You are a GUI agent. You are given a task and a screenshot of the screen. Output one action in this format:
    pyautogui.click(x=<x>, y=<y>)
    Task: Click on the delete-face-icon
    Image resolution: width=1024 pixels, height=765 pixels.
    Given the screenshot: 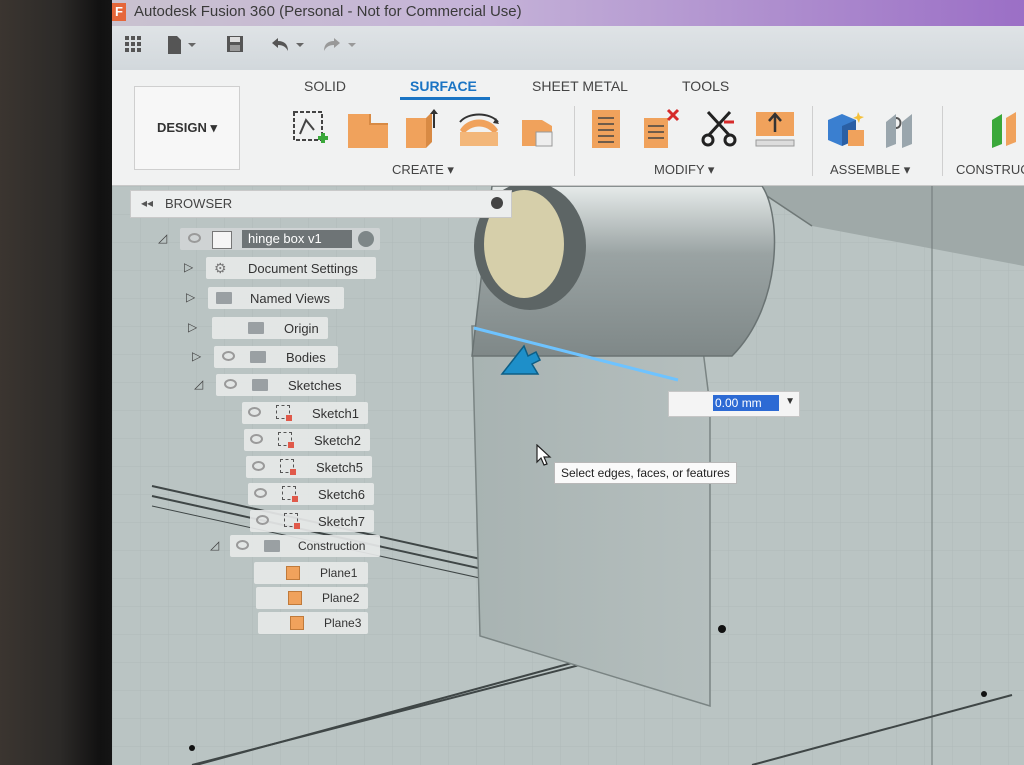 What is the action you would take?
    pyautogui.click(x=660, y=129)
    